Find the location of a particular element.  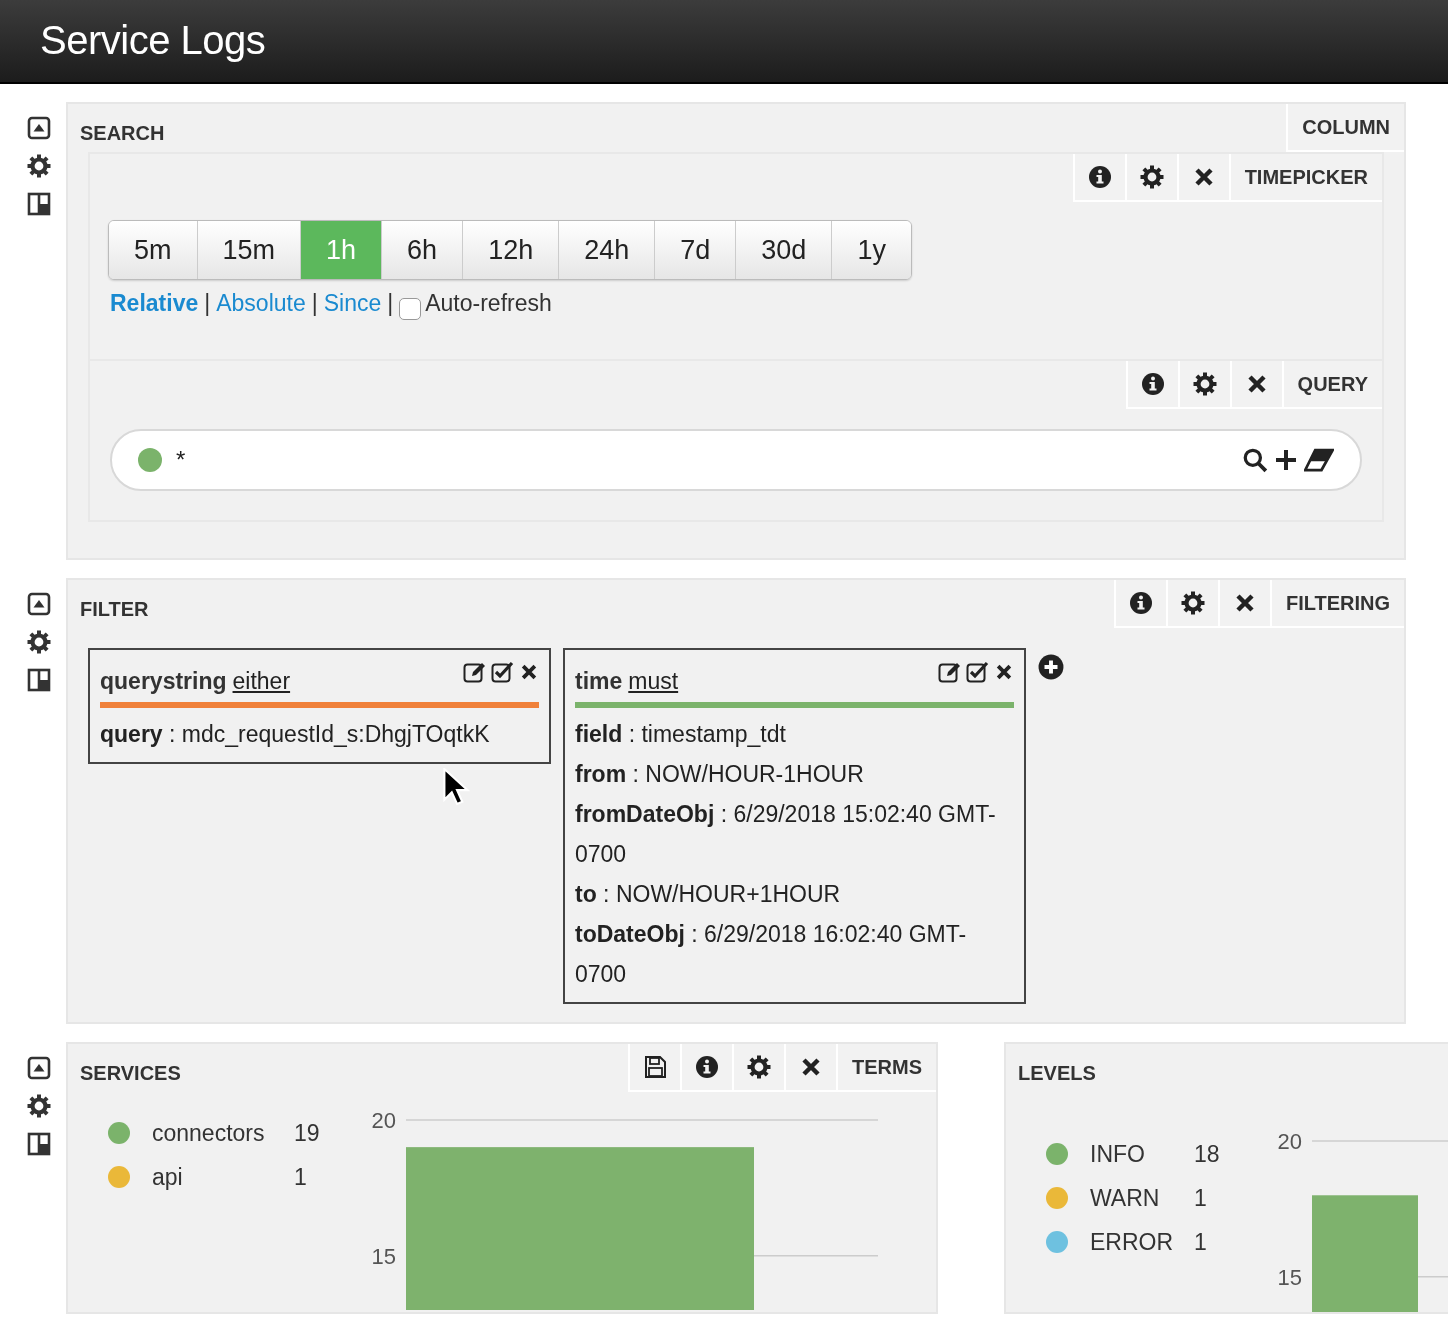

legend-label: WARN is located at coordinates (1125, 1198).